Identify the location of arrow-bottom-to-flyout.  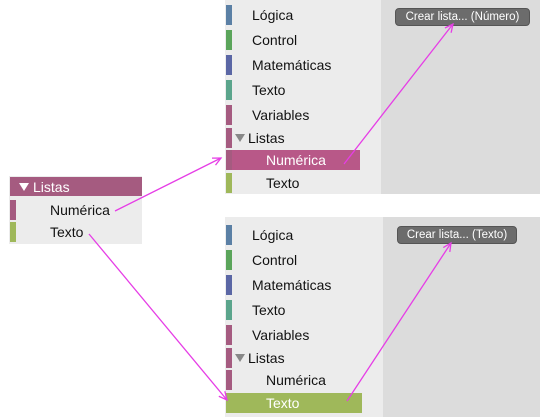
(399, 321).